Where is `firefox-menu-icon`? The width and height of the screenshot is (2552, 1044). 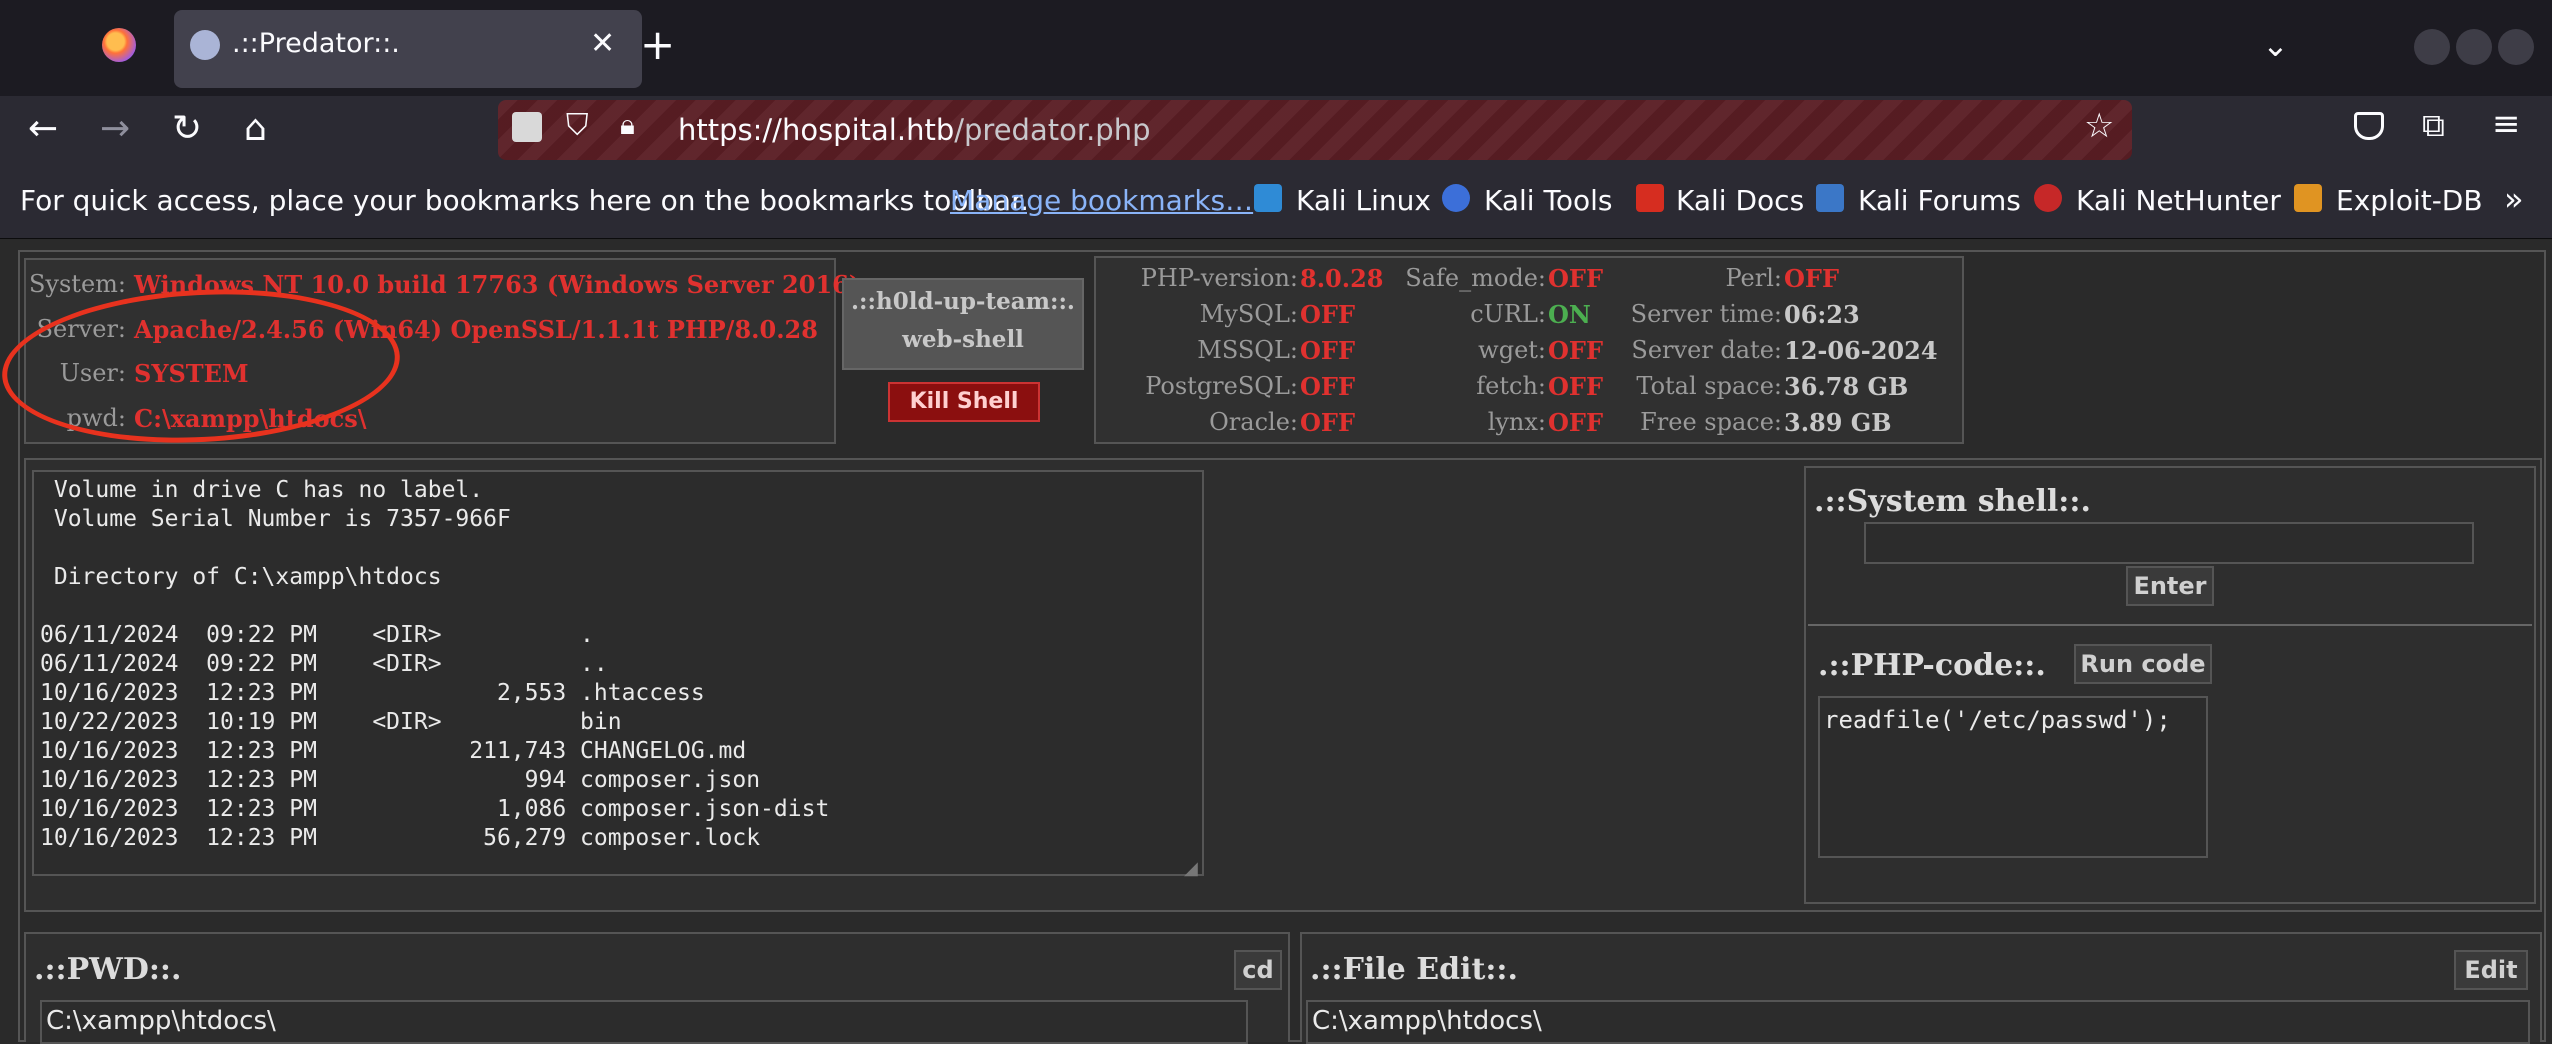 firefox-menu-icon is located at coordinates (119, 45).